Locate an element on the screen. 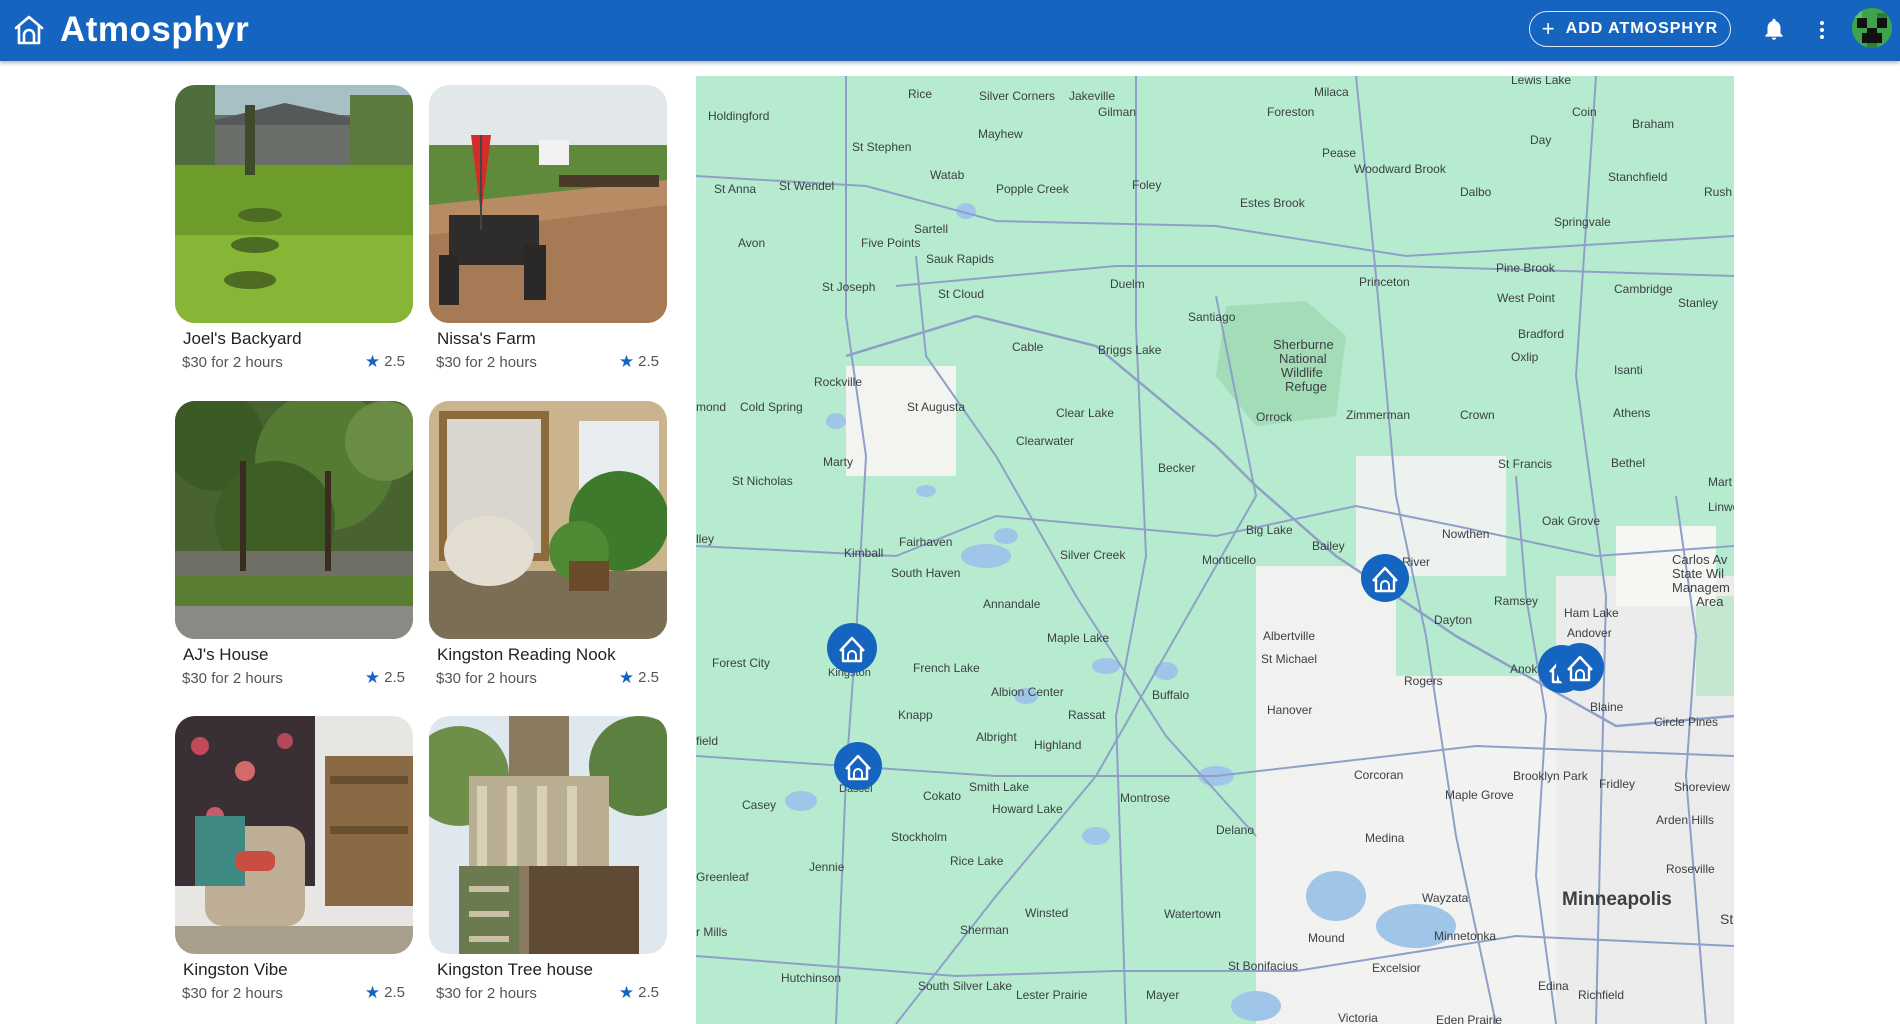 The image size is (1900, 1024). map-place-label: Victoria is located at coordinates (1358, 1017).